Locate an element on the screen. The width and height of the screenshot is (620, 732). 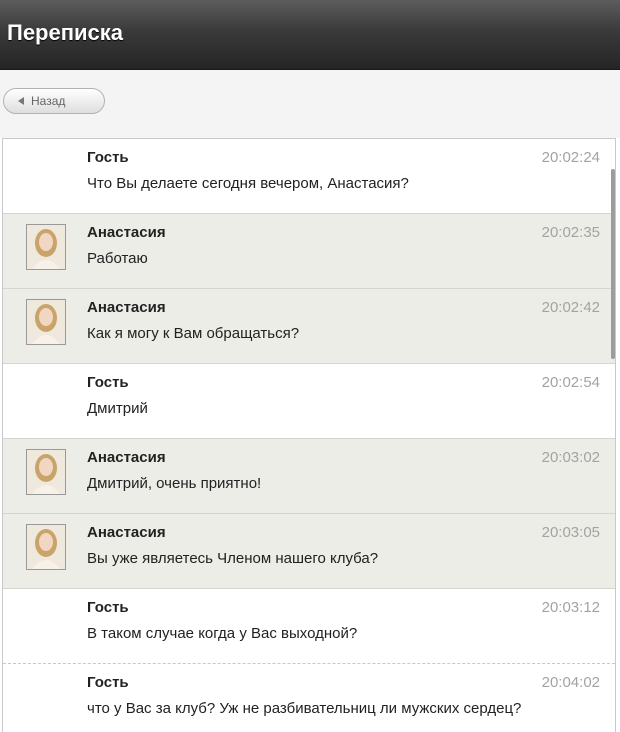
back-button-label: Назад is located at coordinates (48, 101).